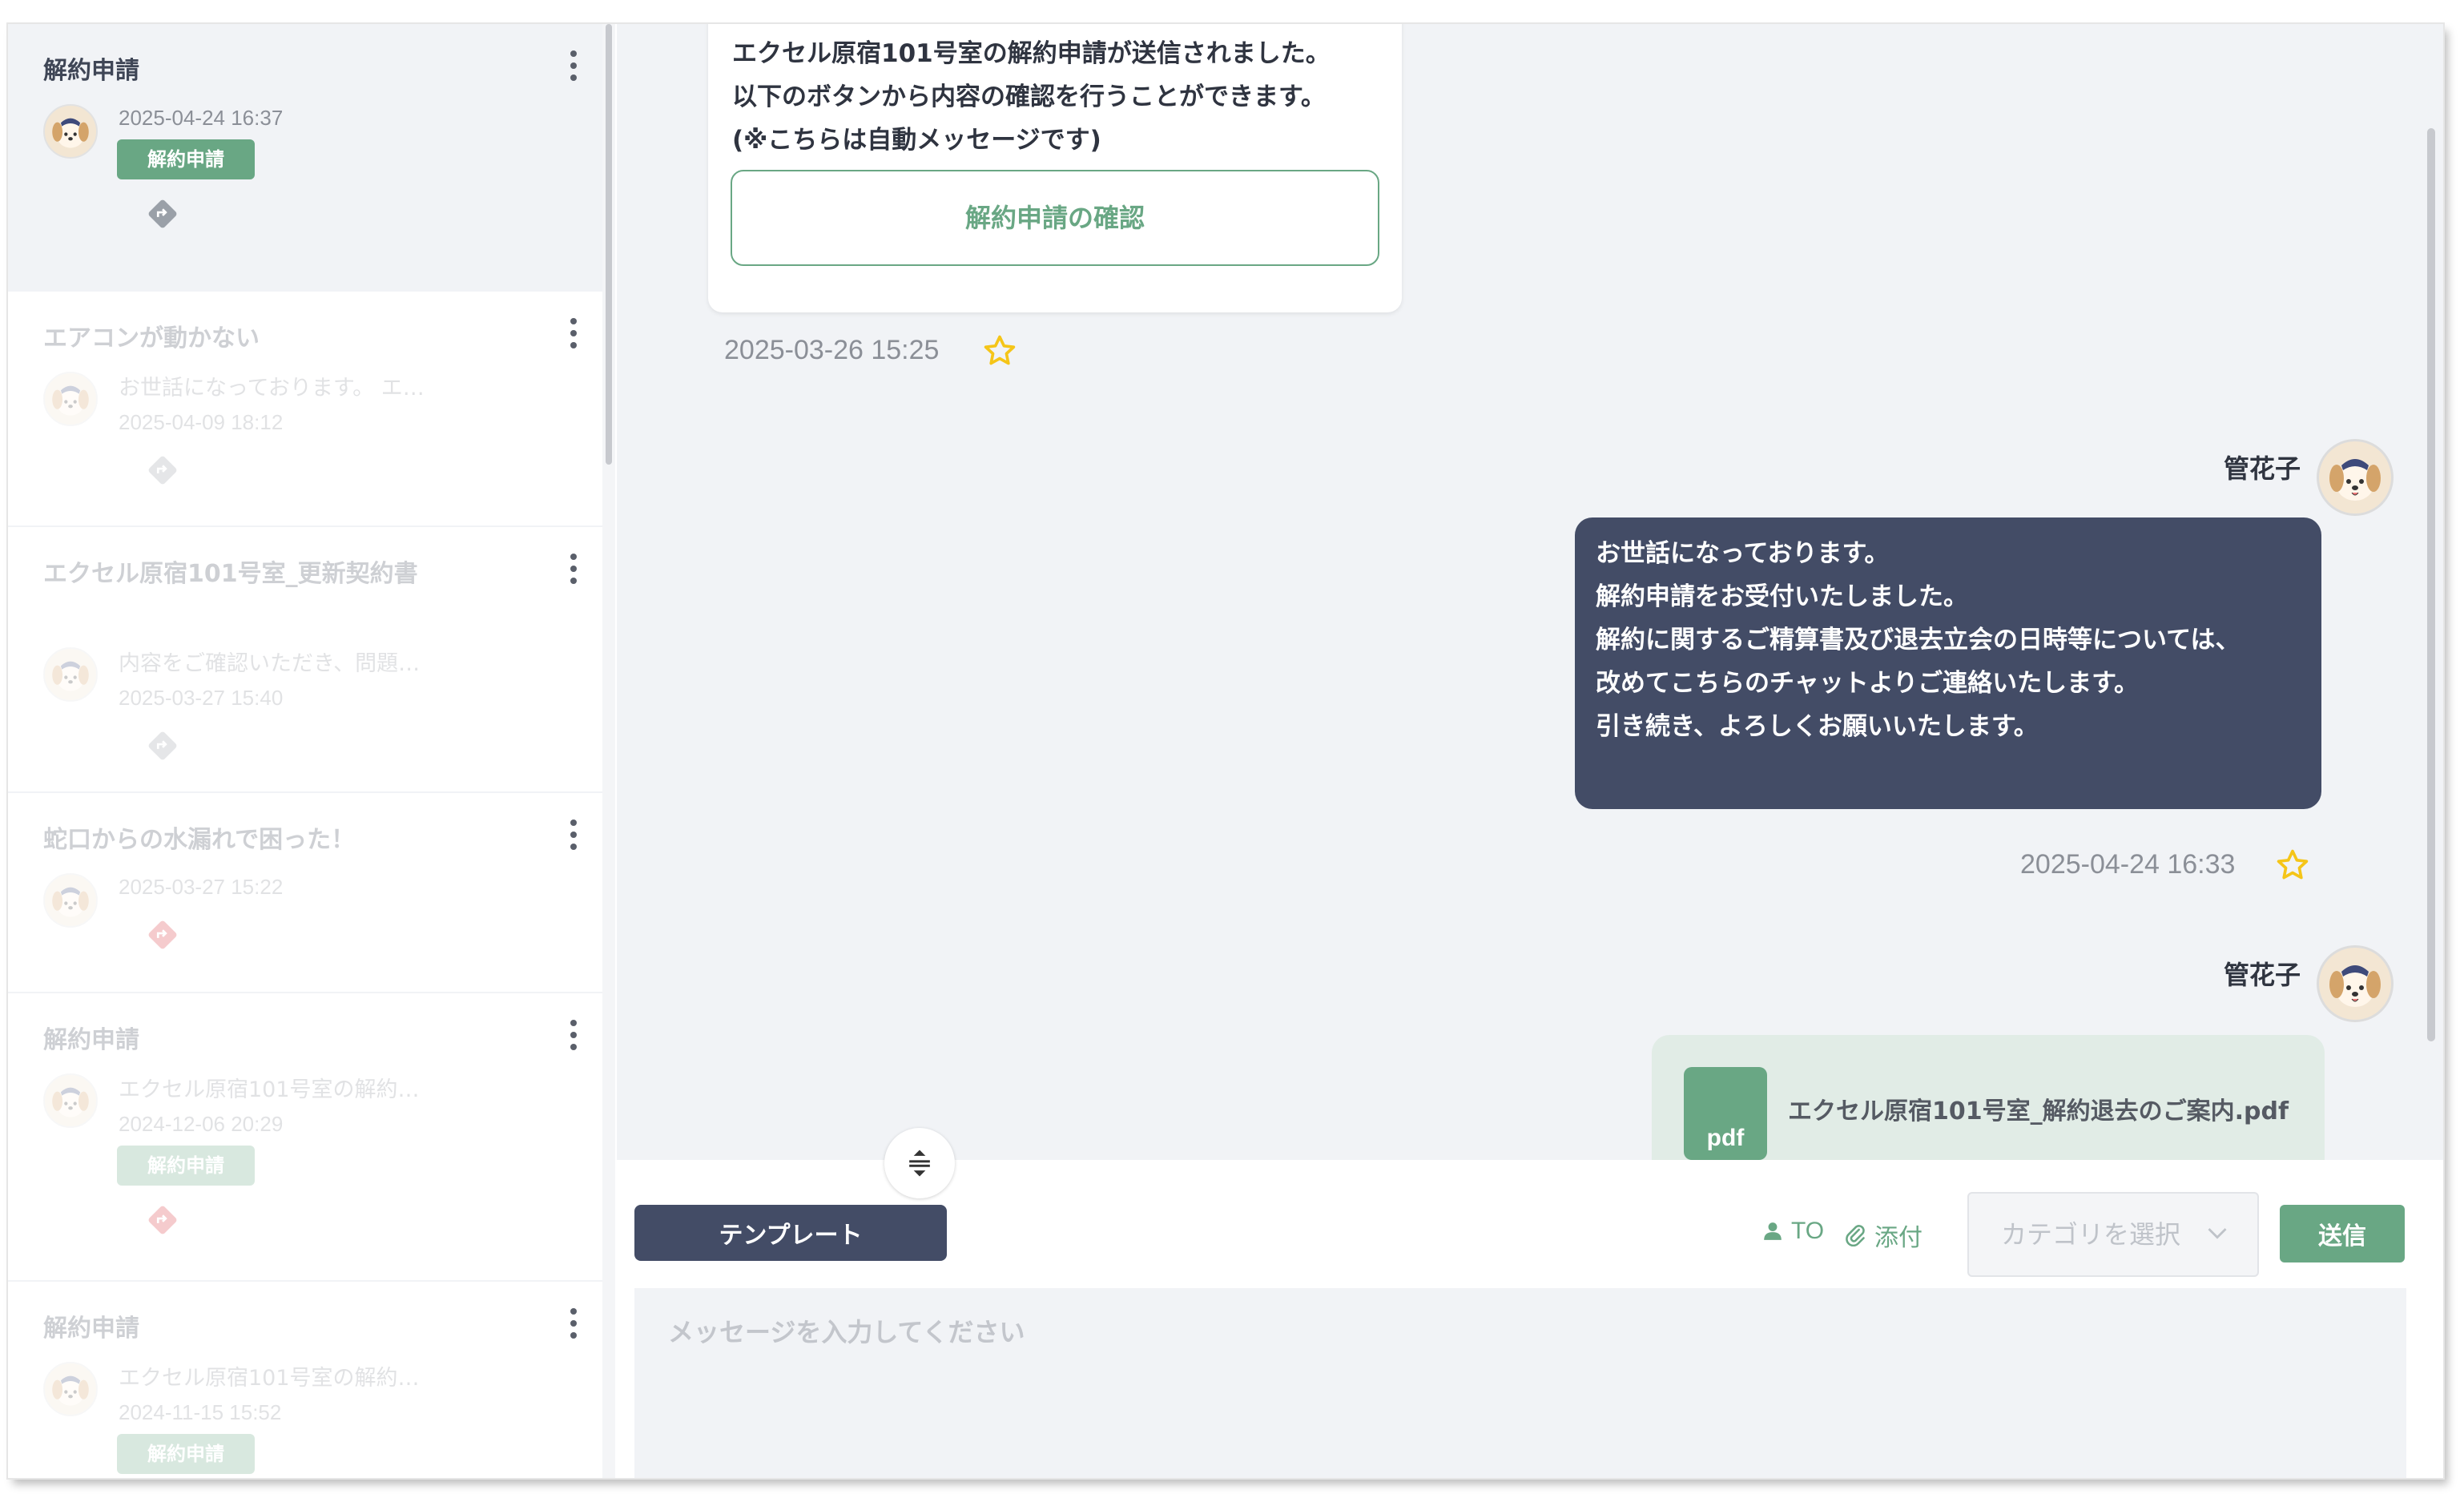 This screenshot has height=1494, width=2464. I want to click on thread-item: 蛇口からの水漏れで困った！ 2025-03-27 15:22, so click(306, 893).